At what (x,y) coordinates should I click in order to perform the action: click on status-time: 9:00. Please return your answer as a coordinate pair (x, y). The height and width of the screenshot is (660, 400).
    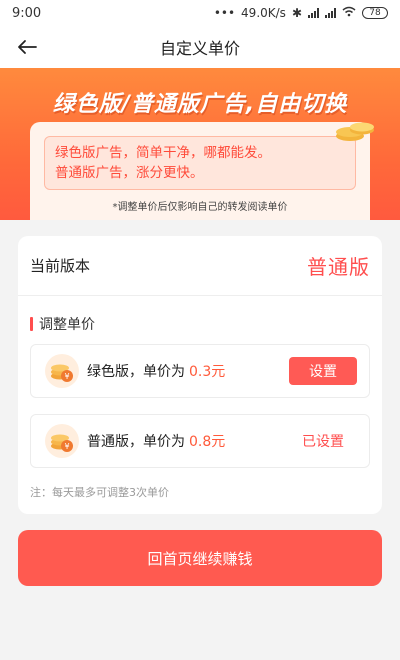
    Looking at the image, I should click on (27, 13).